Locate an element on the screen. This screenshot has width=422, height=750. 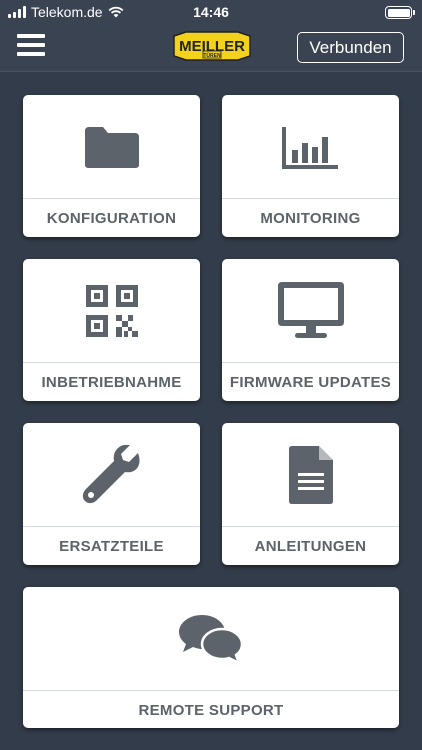
tile-label: KONFIGURATION is located at coordinates (111, 218).